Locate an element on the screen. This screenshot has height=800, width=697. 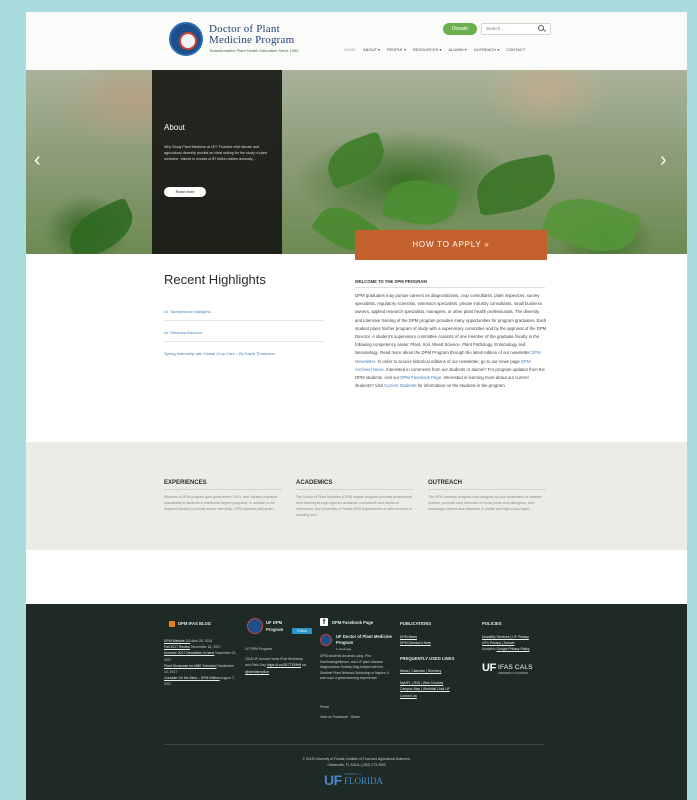
publications-list: DPM News DPM Director's Note is located at coordinates (415, 640).